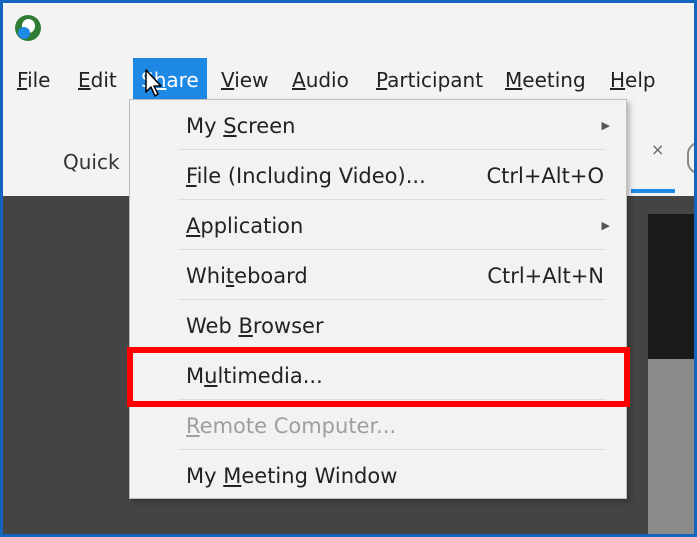 The width and height of the screenshot is (697, 537). I want to click on menu-participant: Participant, so click(429, 80).